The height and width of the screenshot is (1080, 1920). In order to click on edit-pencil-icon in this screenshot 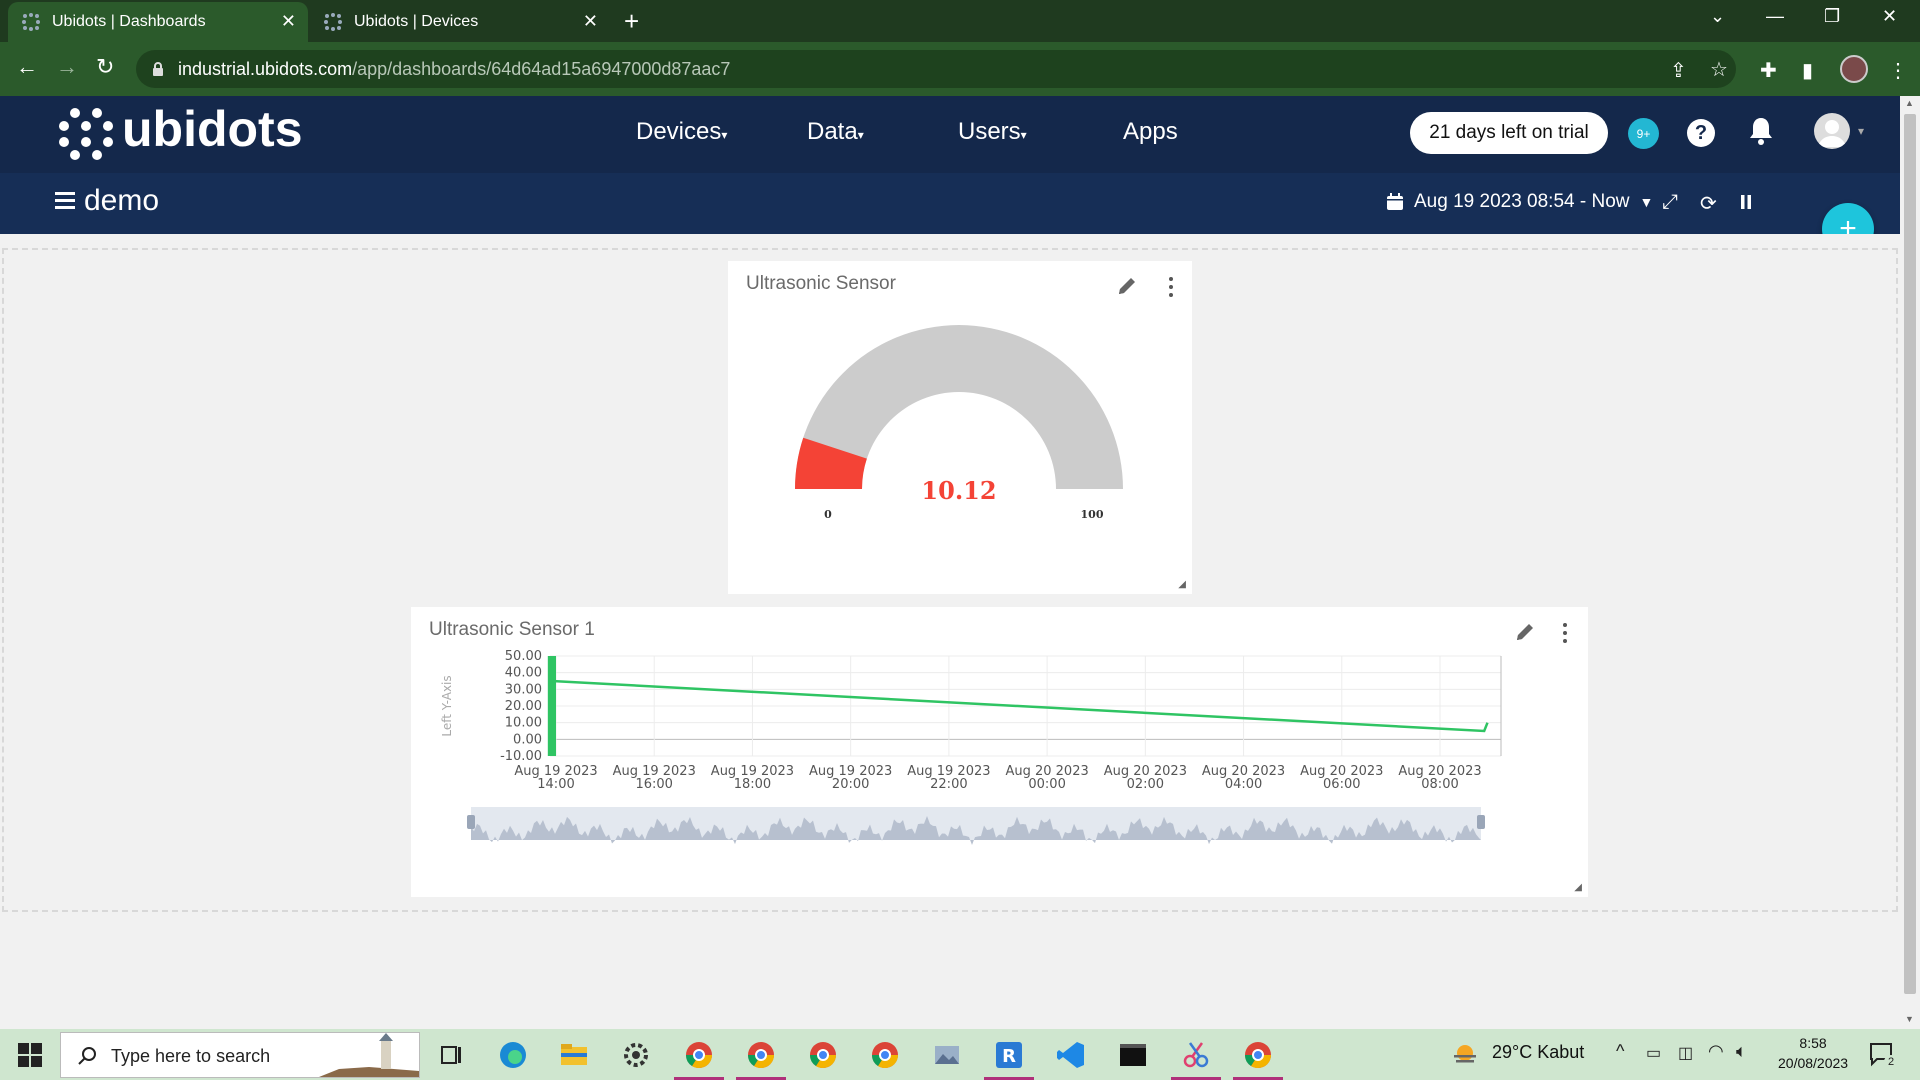, I will do `click(1127, 286)`.